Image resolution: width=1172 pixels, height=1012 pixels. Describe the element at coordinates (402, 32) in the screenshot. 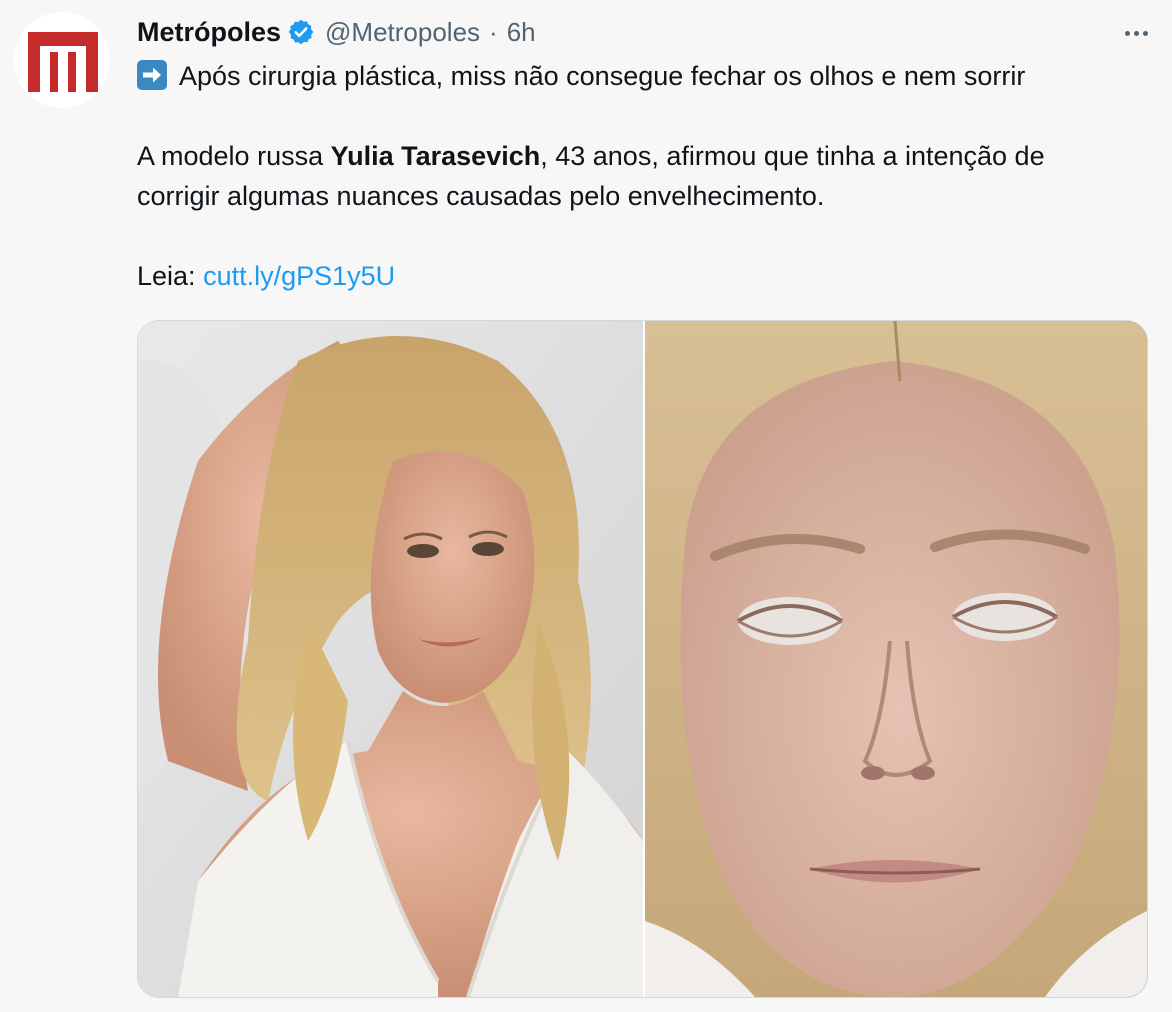

I see `handle: @Metropoles` at that location.